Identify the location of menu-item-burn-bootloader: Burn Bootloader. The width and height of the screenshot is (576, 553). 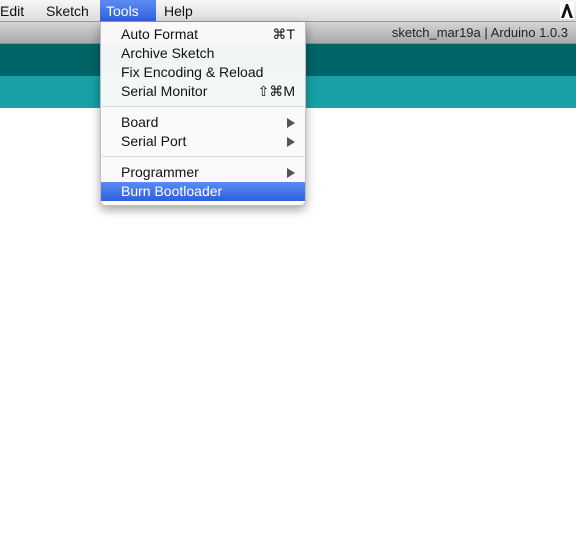
(203, 191).